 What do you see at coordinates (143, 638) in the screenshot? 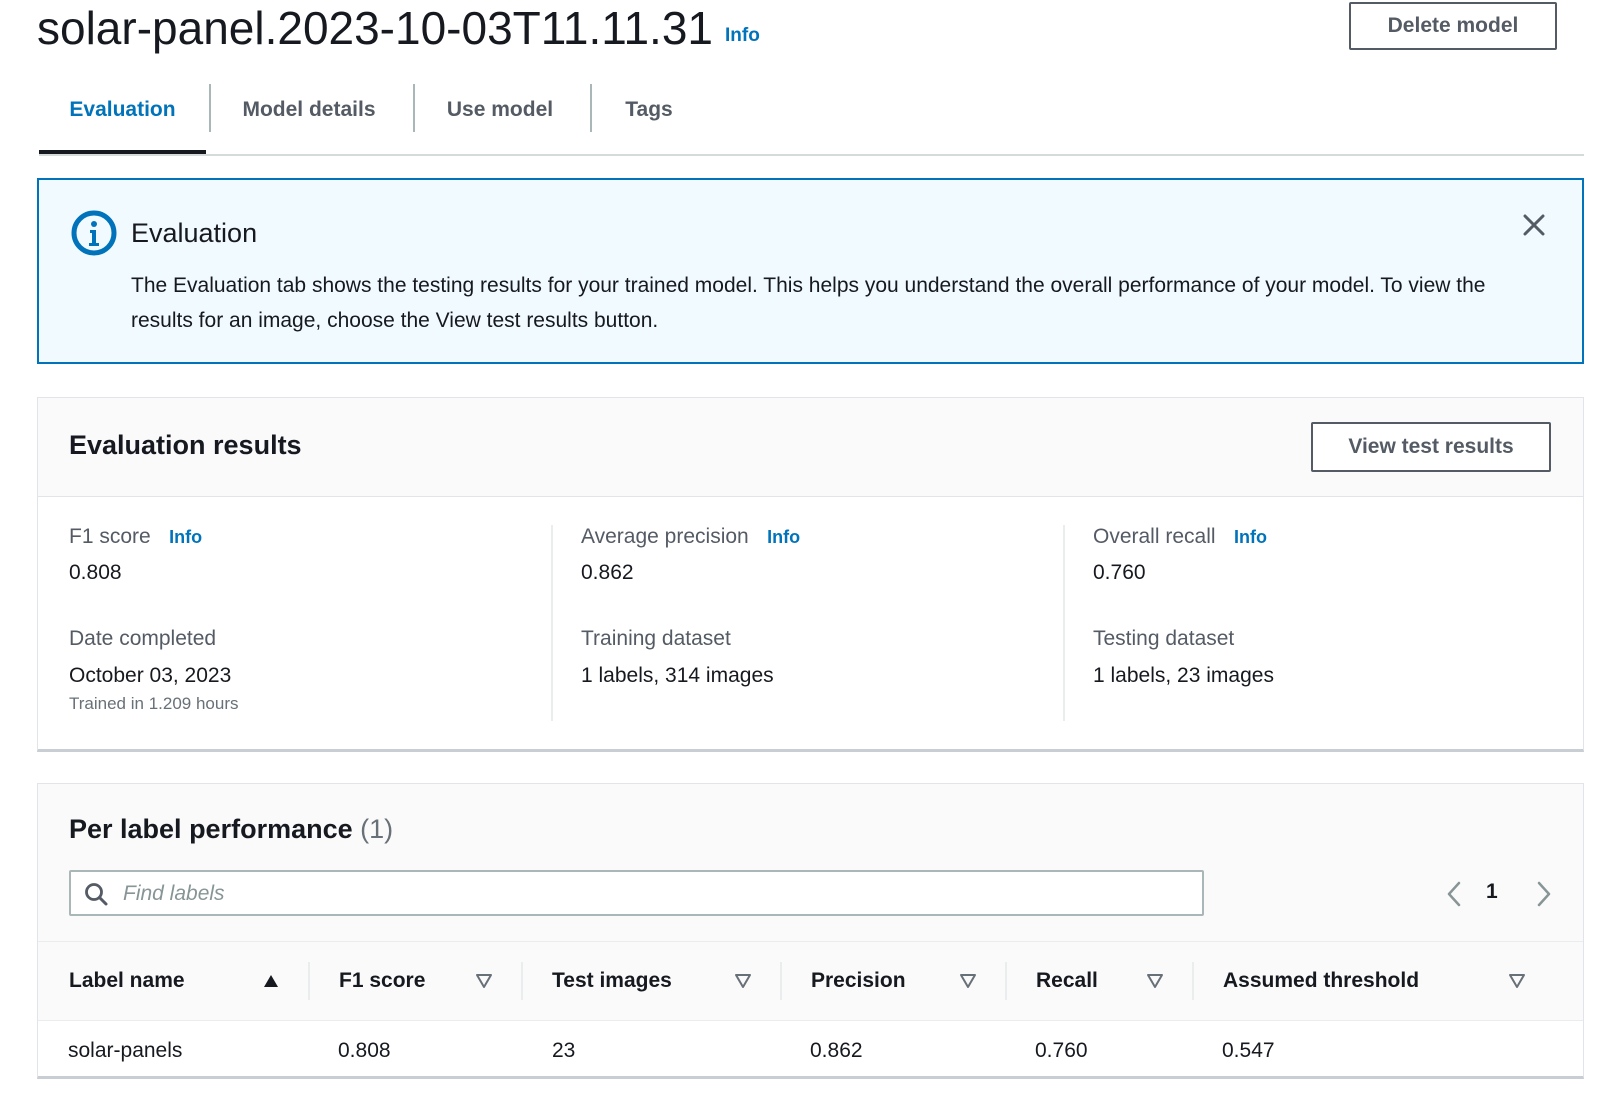
I see `date-completed-label: Date completed` at bounding box center [143, 638].